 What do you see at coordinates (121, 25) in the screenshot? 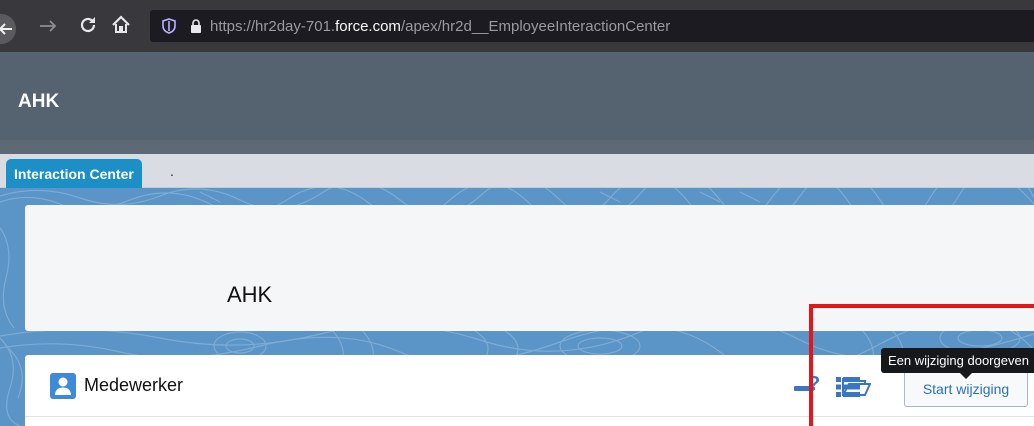
I see `home-icon` at bounding box center [121, 25].